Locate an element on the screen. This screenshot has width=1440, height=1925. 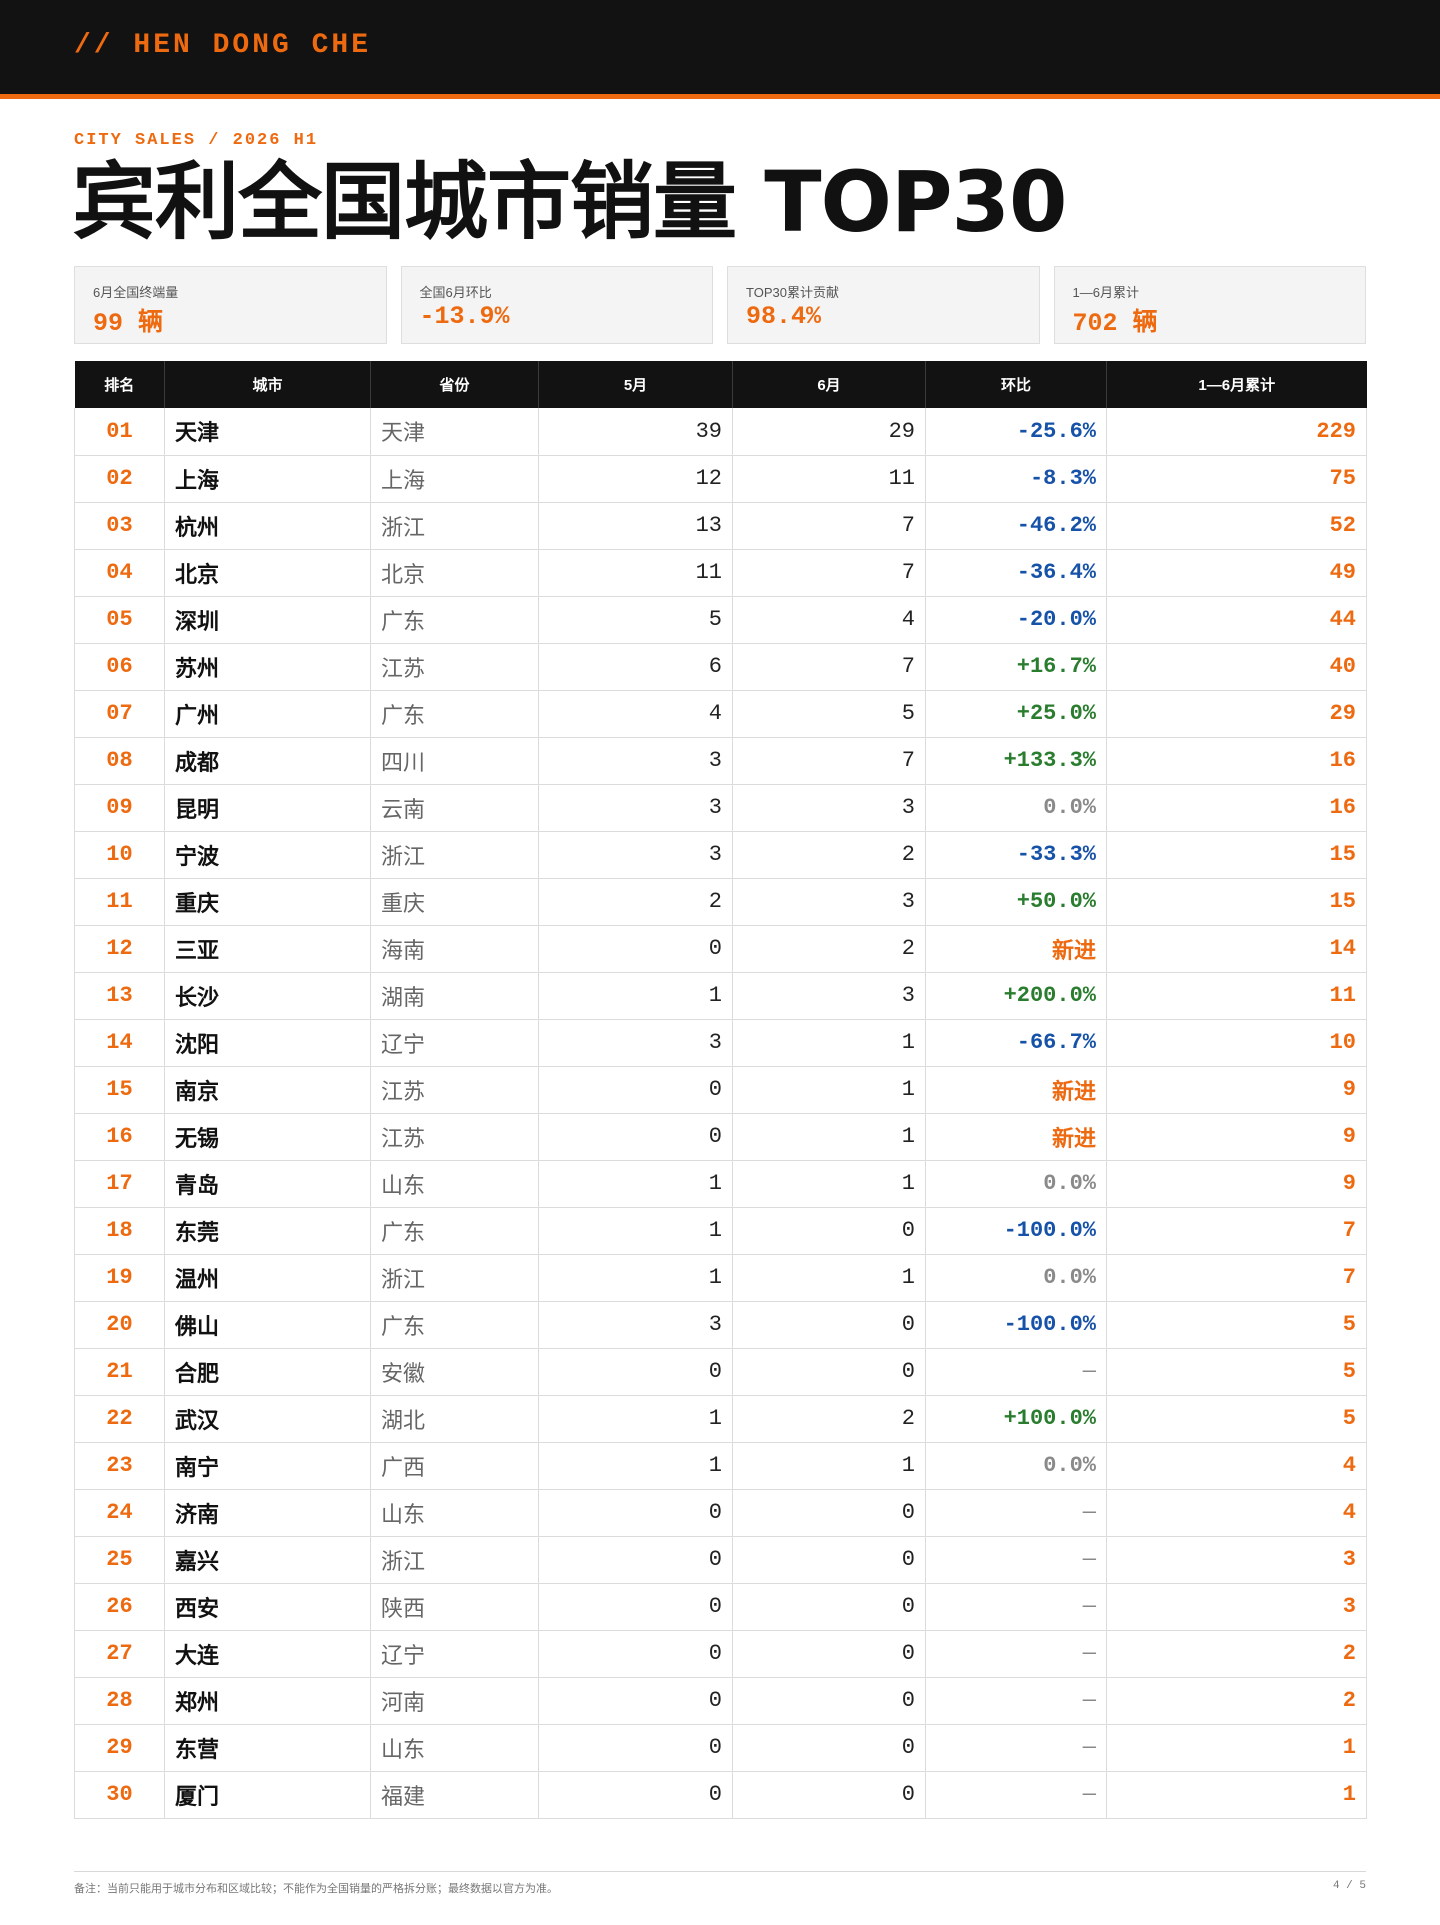
cell-june: 29 is located at coordinates (829, 432).